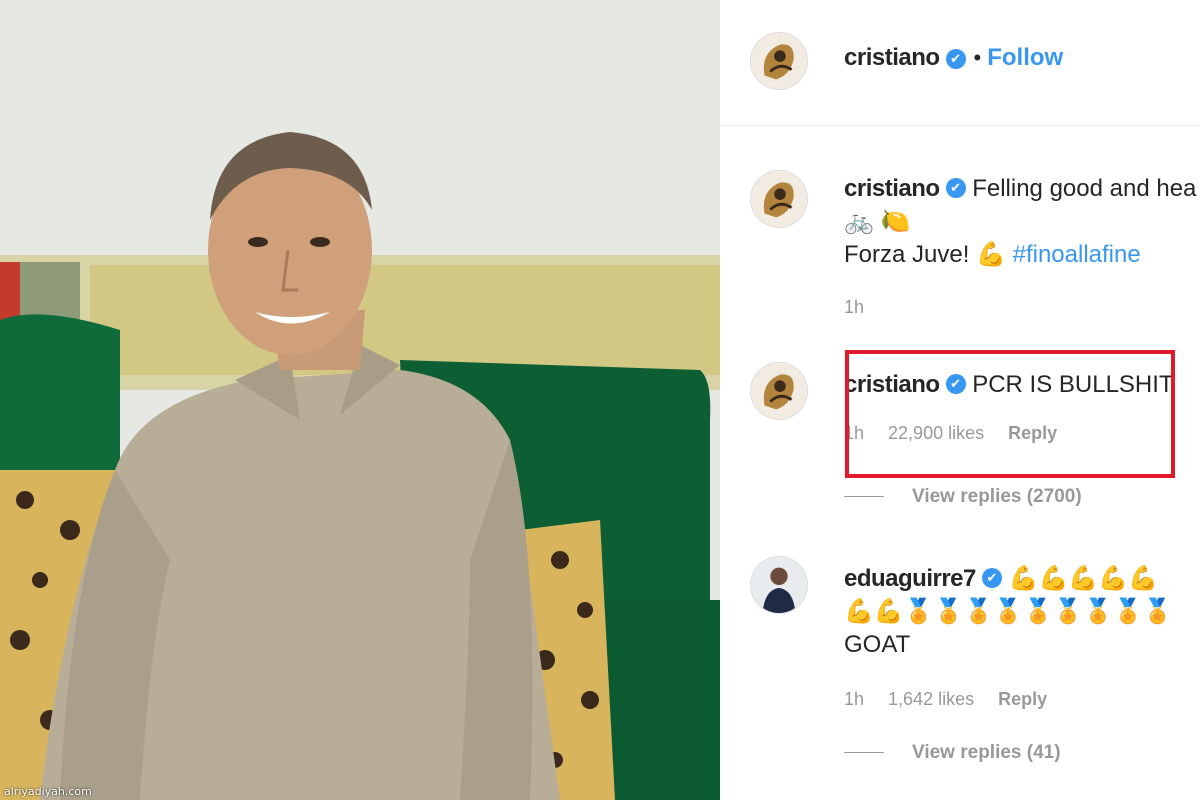  Describe the element at coordinates (48, 791) in the screenshot. I see `watermark: alriyadiyah.com` at that location.